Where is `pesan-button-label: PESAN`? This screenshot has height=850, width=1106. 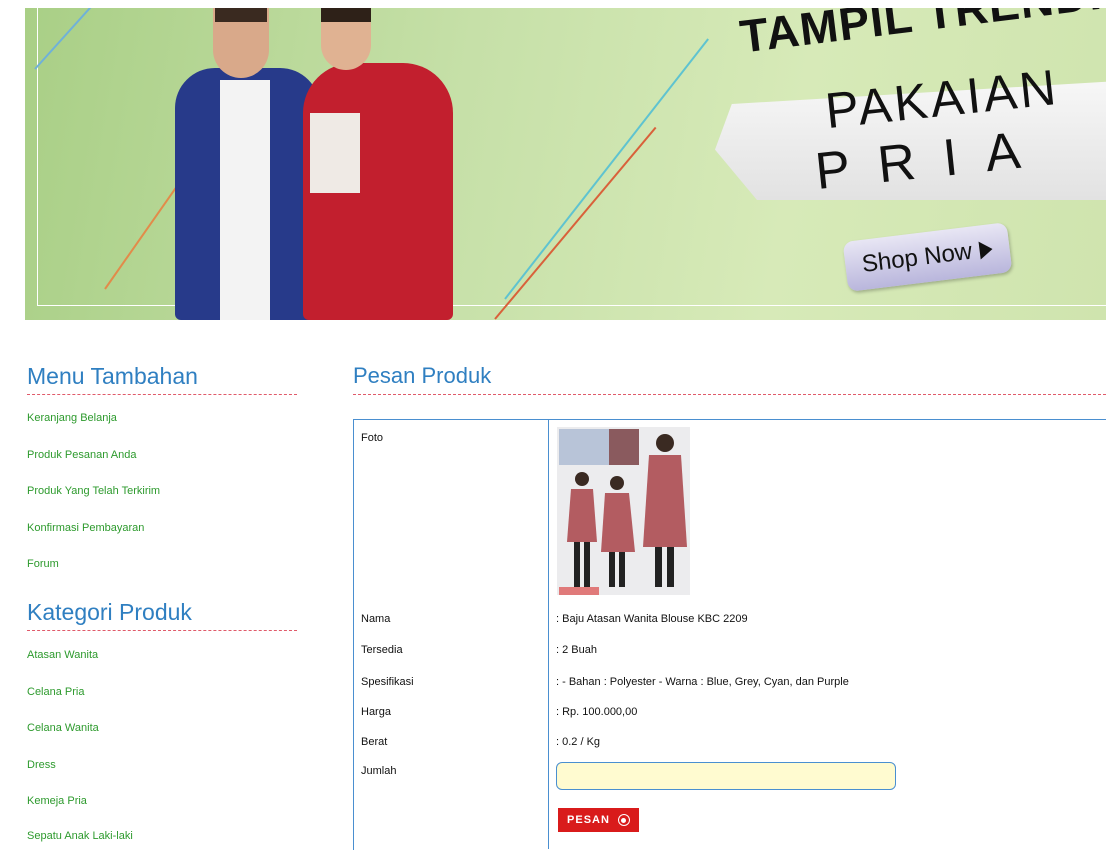
pesan-button-label: PESAN is located at coordinates (588, 820).